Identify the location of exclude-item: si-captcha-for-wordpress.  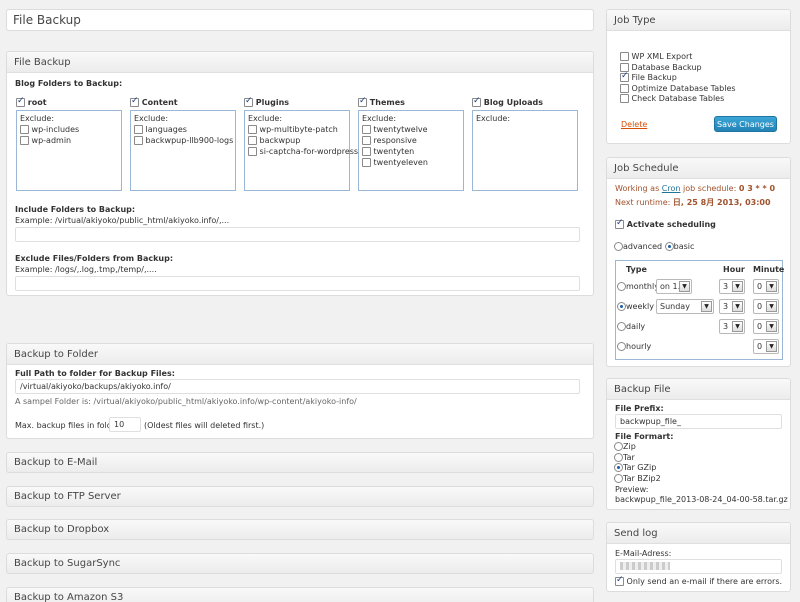
(303, 151).